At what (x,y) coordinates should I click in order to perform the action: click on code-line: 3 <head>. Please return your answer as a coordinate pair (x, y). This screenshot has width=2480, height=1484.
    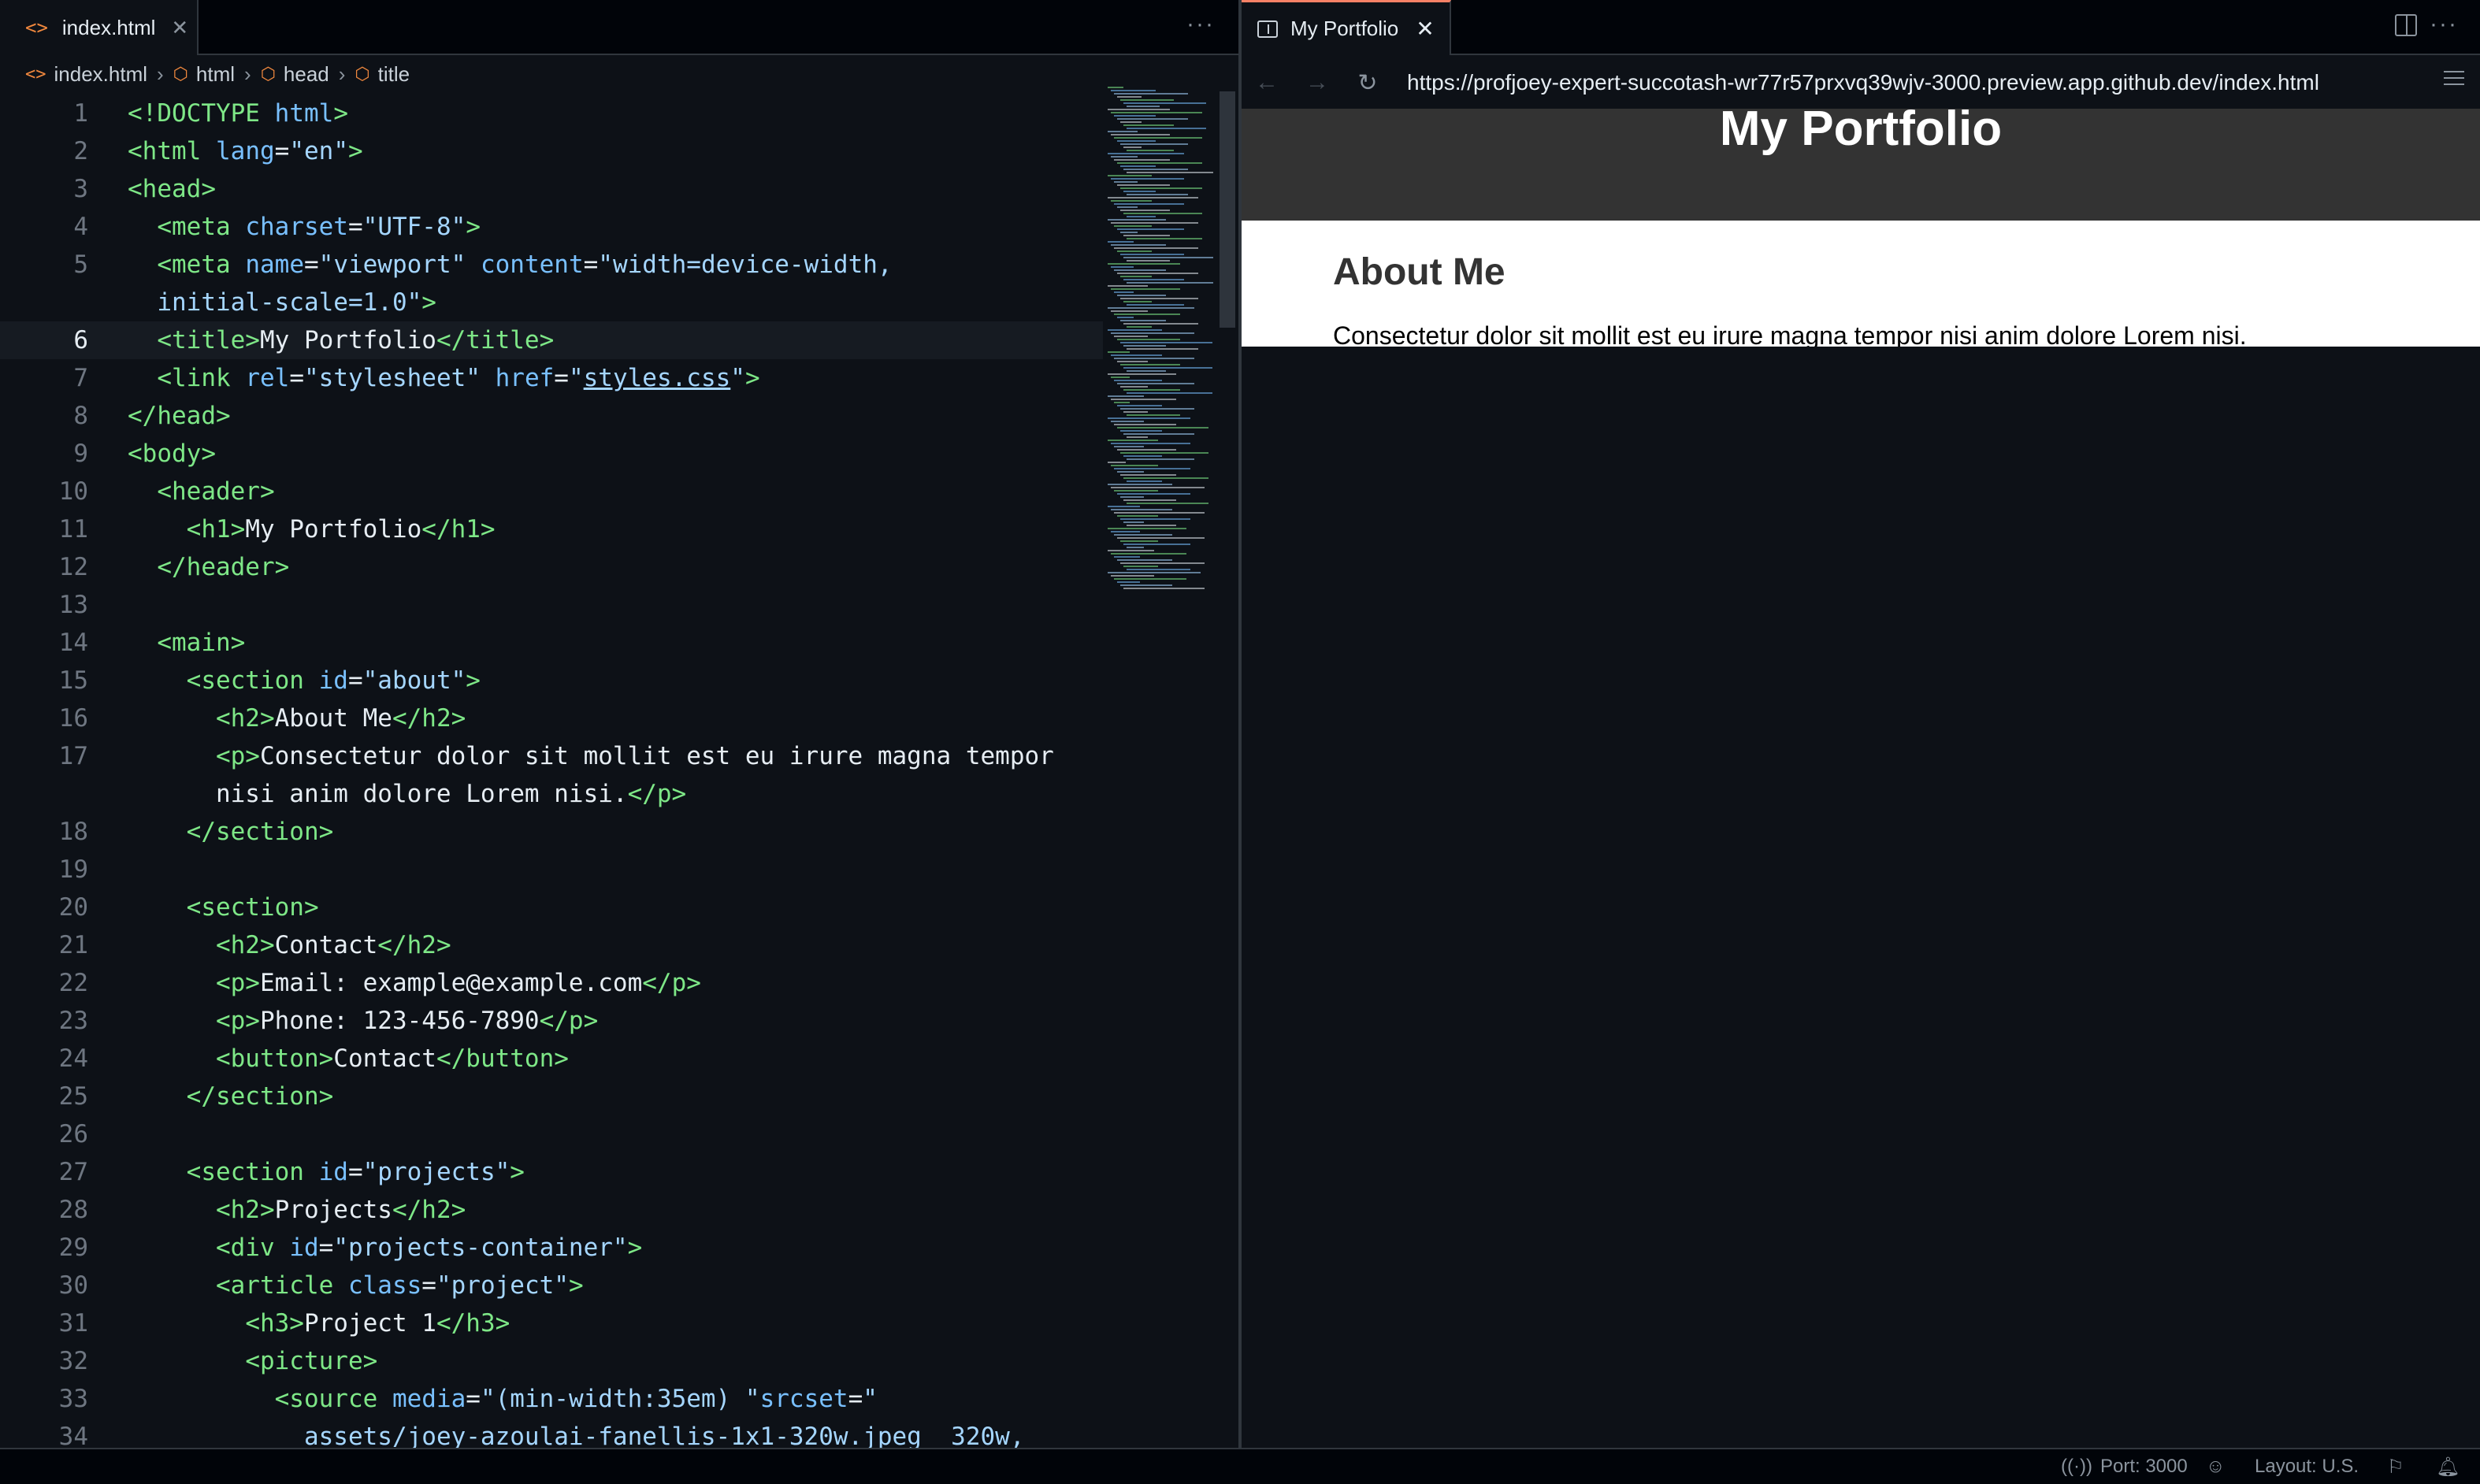
    Looking at the image, I should click on (551, 189).